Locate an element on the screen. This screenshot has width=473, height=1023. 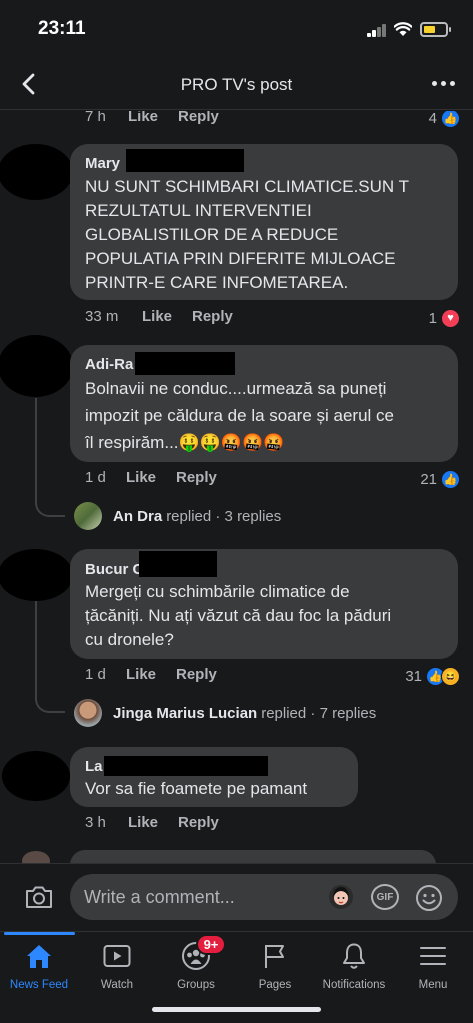
view-replies-link: Jinga Marius Lucian replied · 7 replies is located at coordinates (225, 713).